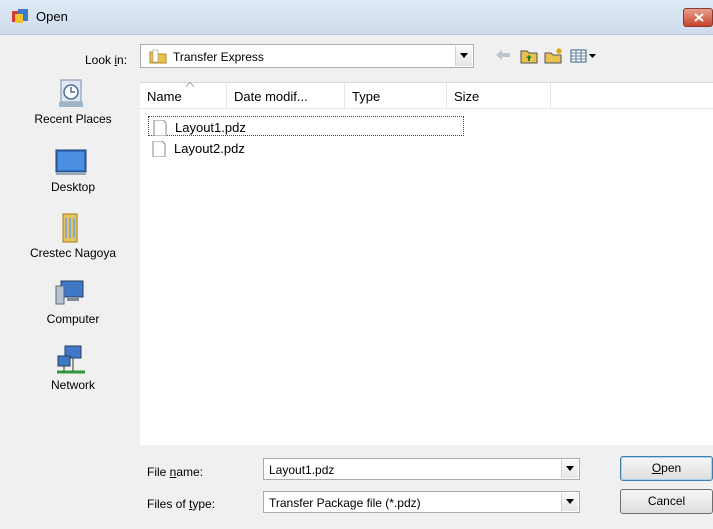 The width and height of the screenshot is (713, 529). I want to click on place-recent-places: Recent Places, so click(73, 109).